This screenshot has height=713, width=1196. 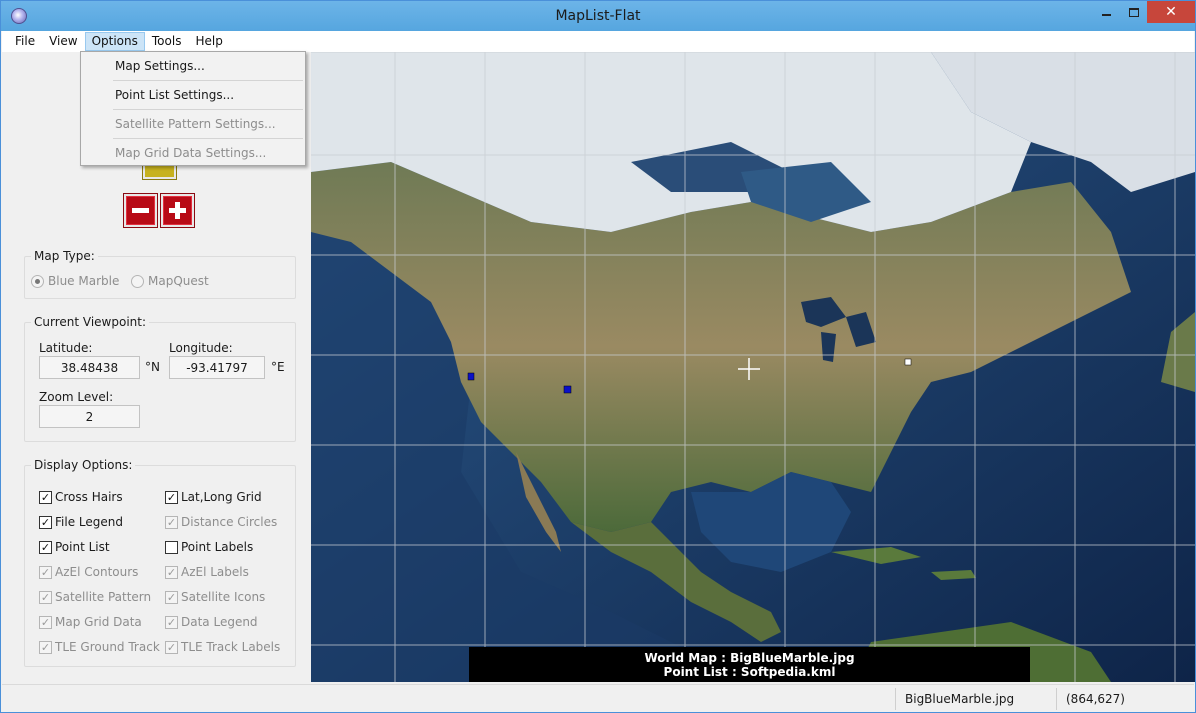 I want to click on checkbox-satellite-icons: ✓ Satellite Icons, so click(x=215, y=597).